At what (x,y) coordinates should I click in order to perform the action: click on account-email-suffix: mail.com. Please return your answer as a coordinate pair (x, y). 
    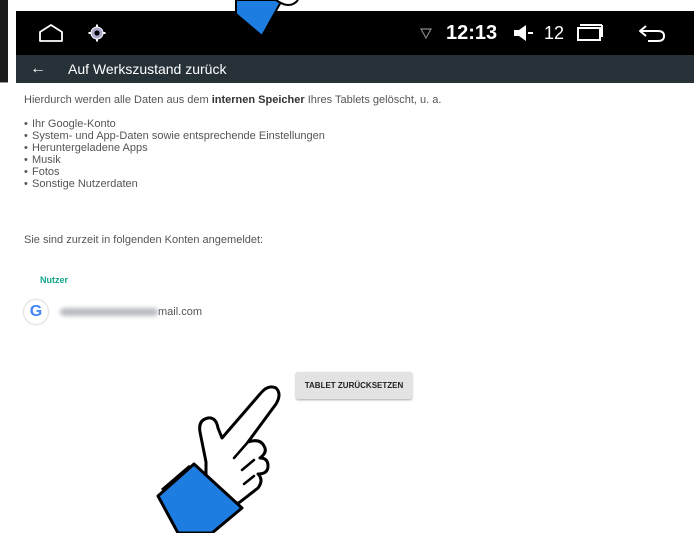
    Looking at the image, I should click on (180, 312).